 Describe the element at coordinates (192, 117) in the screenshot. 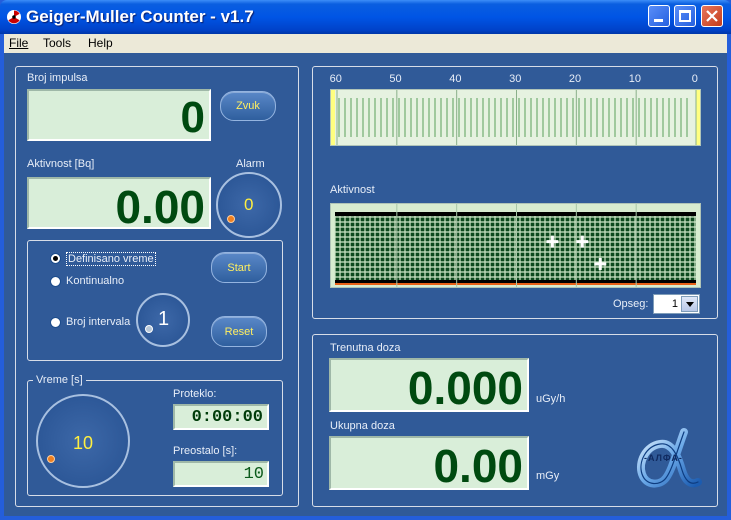

I see `counter-value: 0` at that location.